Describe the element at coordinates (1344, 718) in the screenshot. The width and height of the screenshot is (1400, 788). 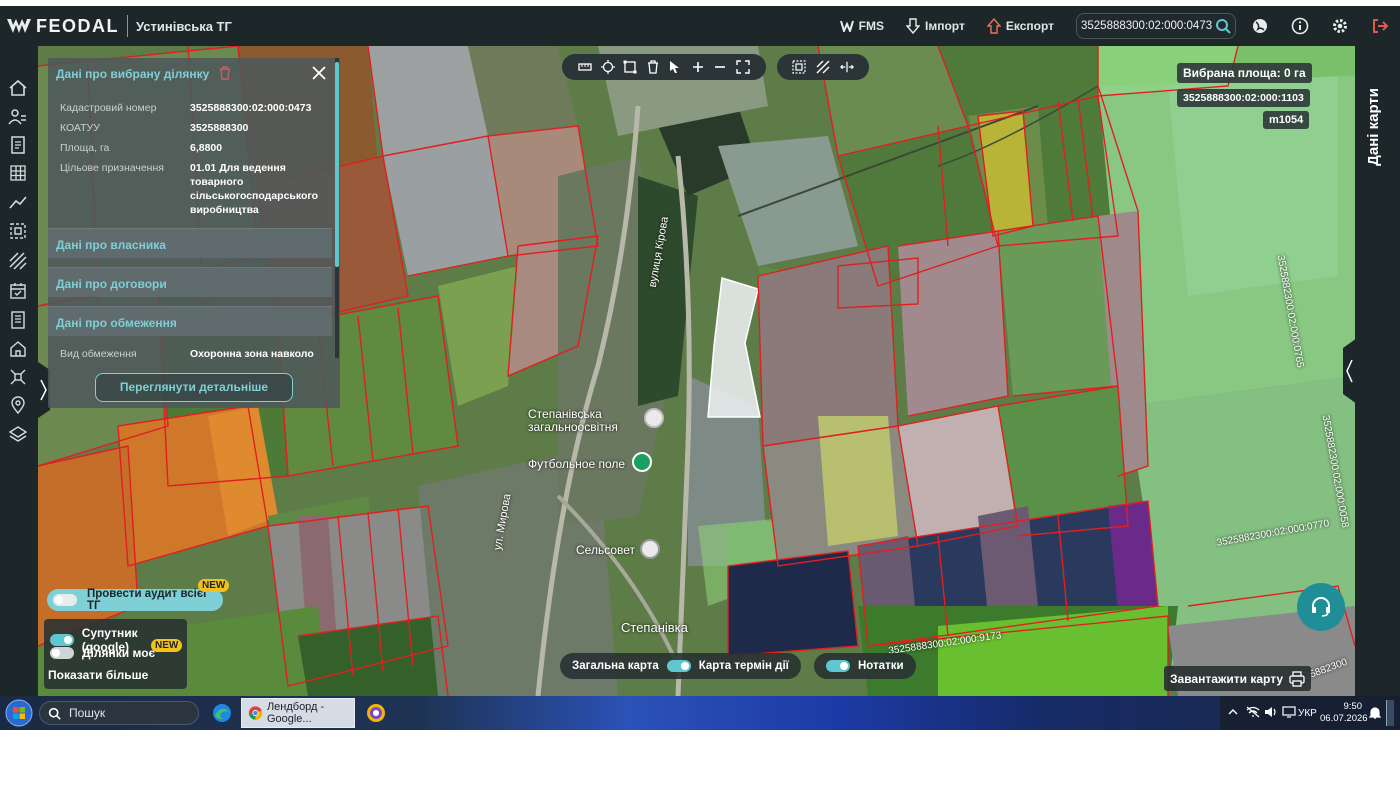
I see `clock-date: 06.07.2026` at that location.